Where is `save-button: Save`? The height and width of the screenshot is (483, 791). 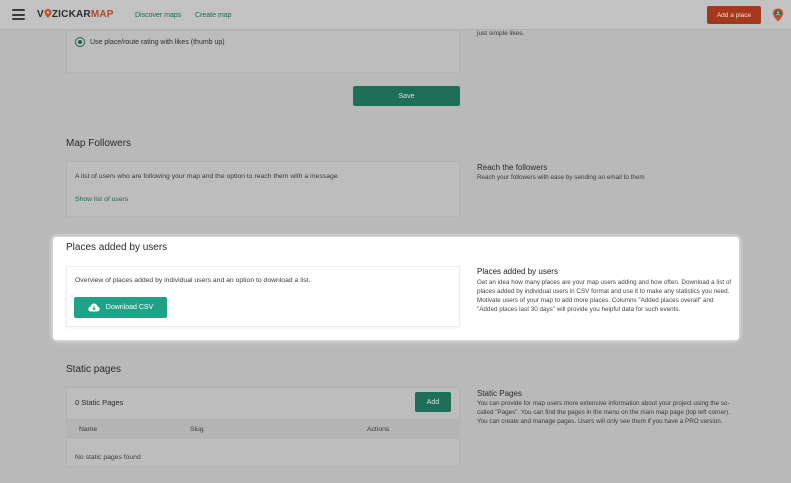 save-button: Save is located at coordinates (406, 96).